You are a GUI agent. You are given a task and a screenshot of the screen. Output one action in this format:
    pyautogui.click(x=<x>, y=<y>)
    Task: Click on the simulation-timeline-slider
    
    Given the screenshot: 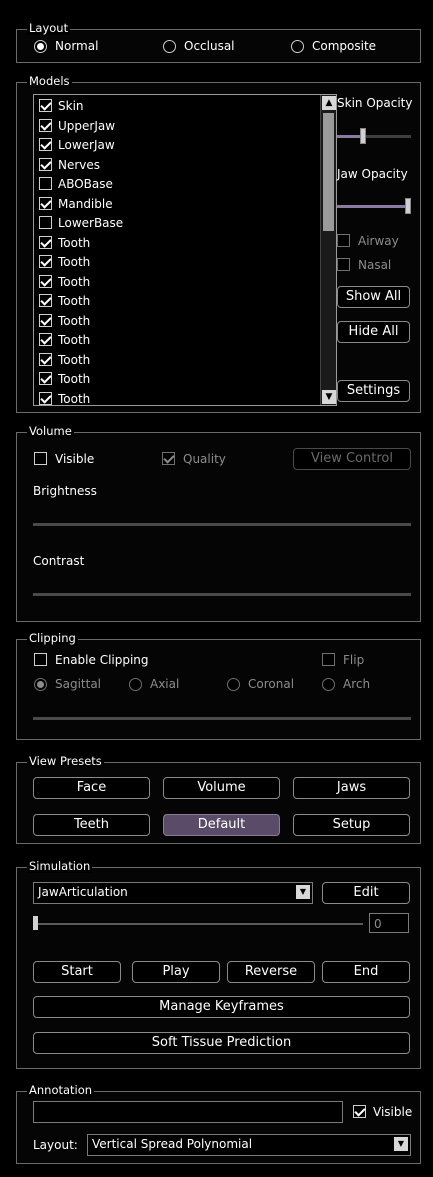 What is the action you would take?
    pyautogui.click(x=198, y=924)
    